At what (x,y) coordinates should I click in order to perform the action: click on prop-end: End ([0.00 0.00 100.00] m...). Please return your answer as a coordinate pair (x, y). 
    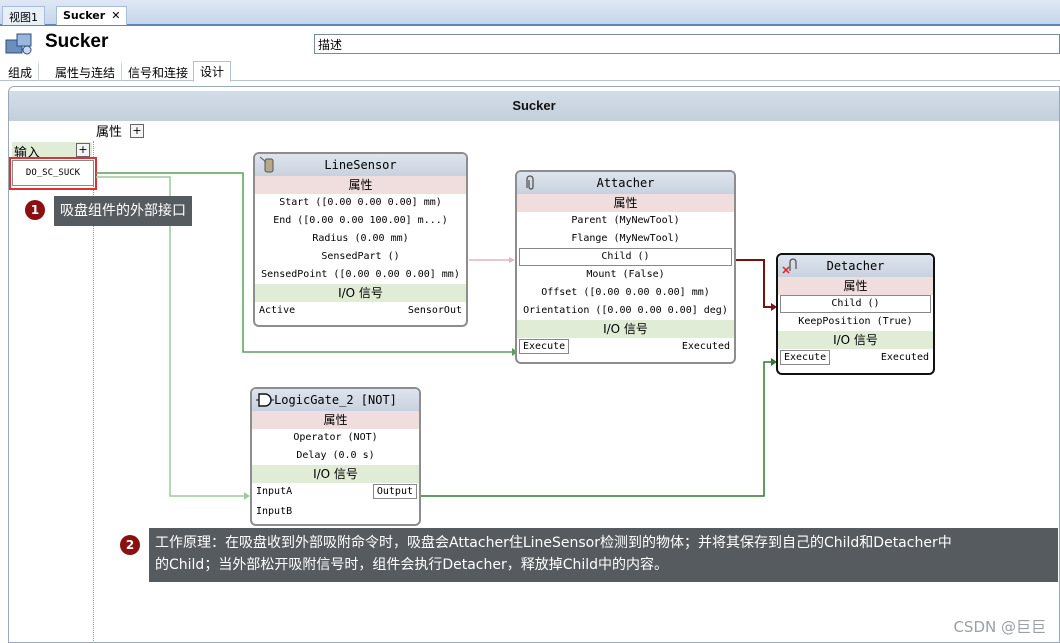
    Looking at the image, I should click on (360, 221).